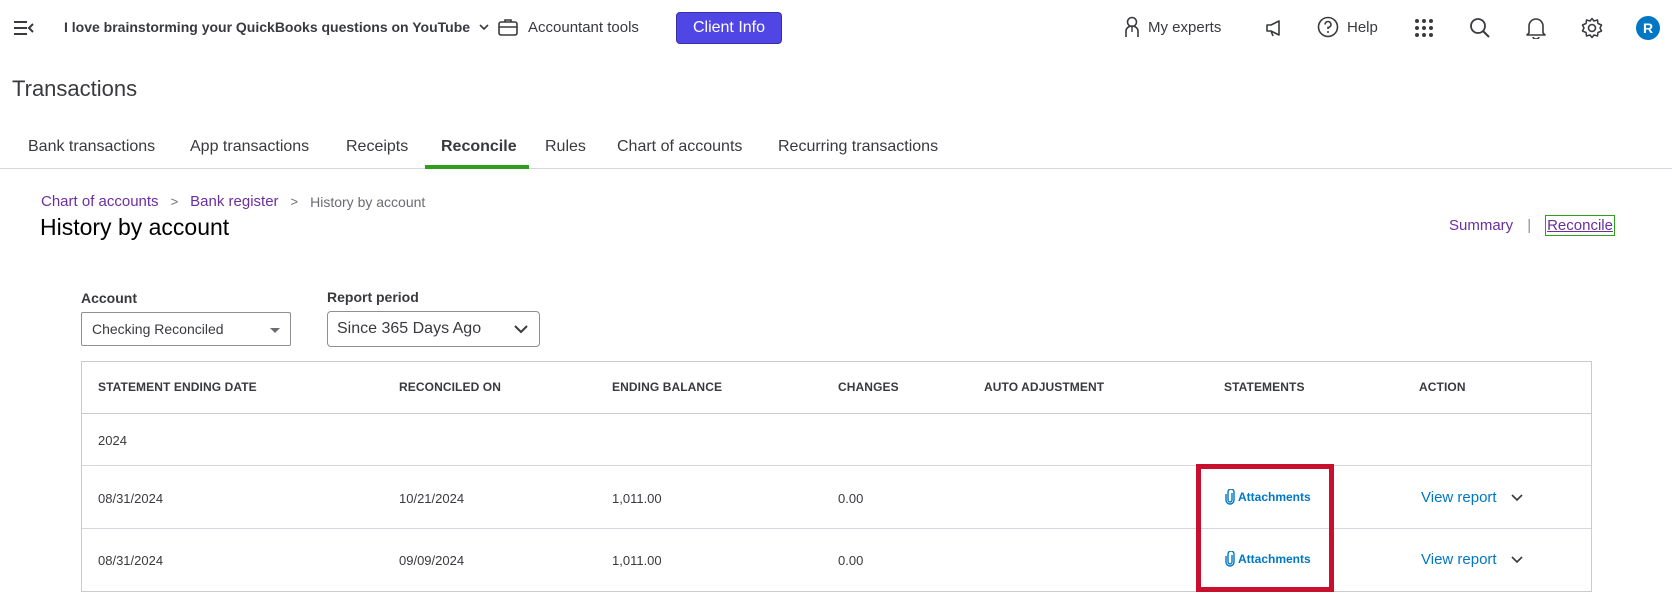  What do you see at coordinates (450, 387) in the screenshot?
I see `column-header-reconciled-on: RECONCILED ON` at bounding box center [450, 387].